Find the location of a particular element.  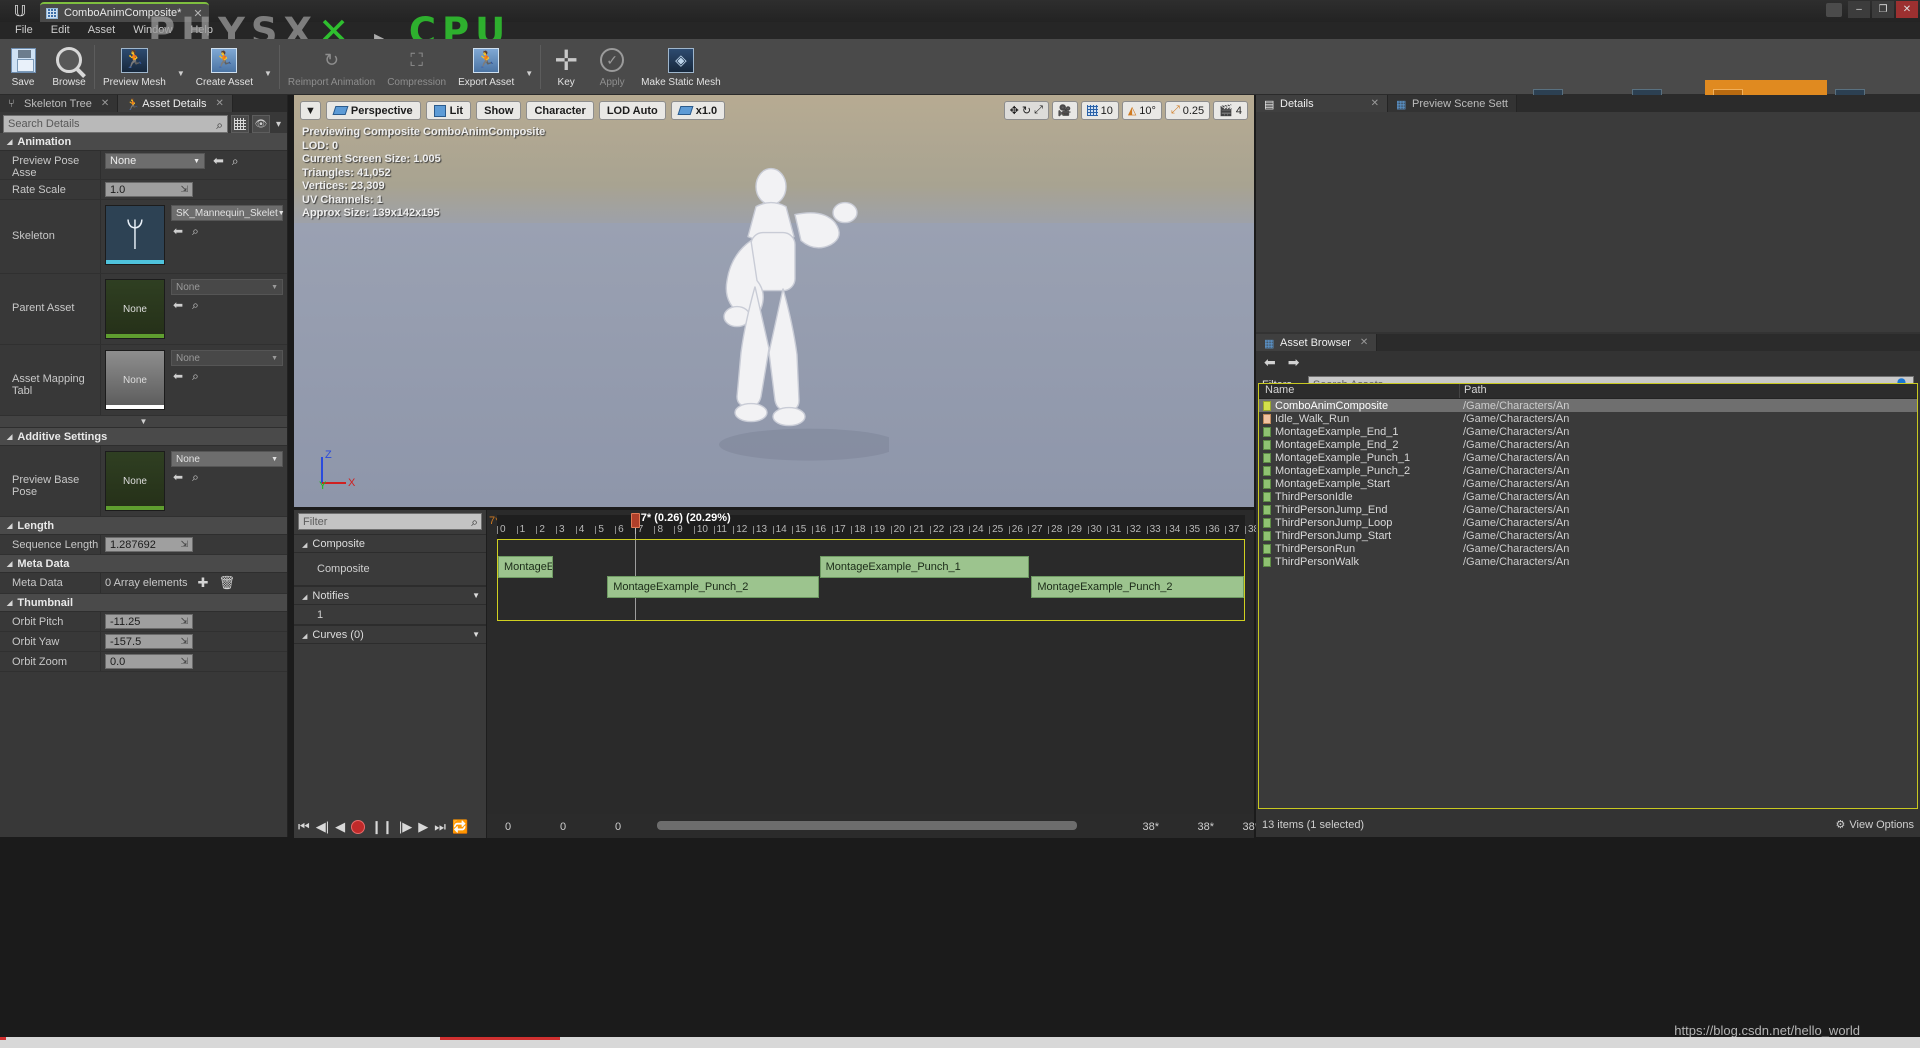

category-length: ◢ Length is located at coordinates (143, 526).